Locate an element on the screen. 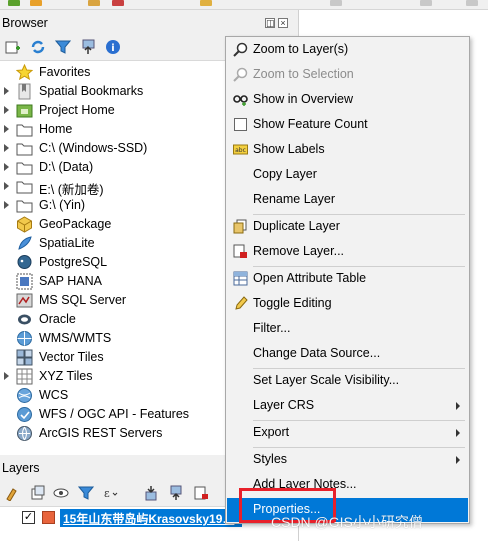 Image resolution: width=488 pixels, height=541 pixels. menu-item-show-labels: abc Show Labels is located at coordinates (347, 150).